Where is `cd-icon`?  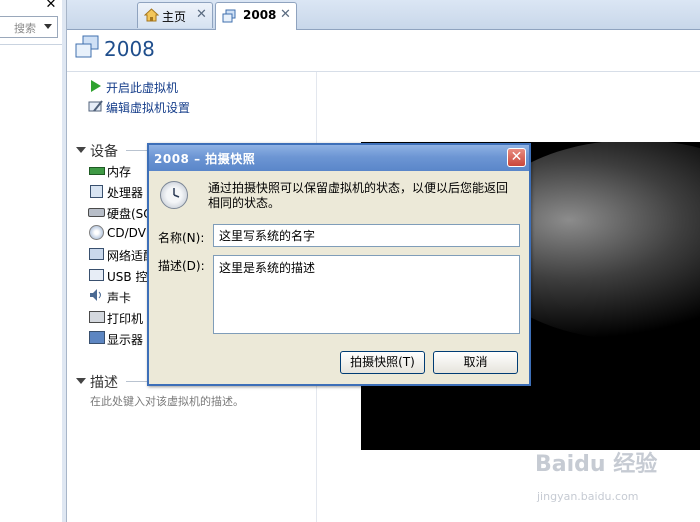 cd-icon is located at coordinates (96, 232).